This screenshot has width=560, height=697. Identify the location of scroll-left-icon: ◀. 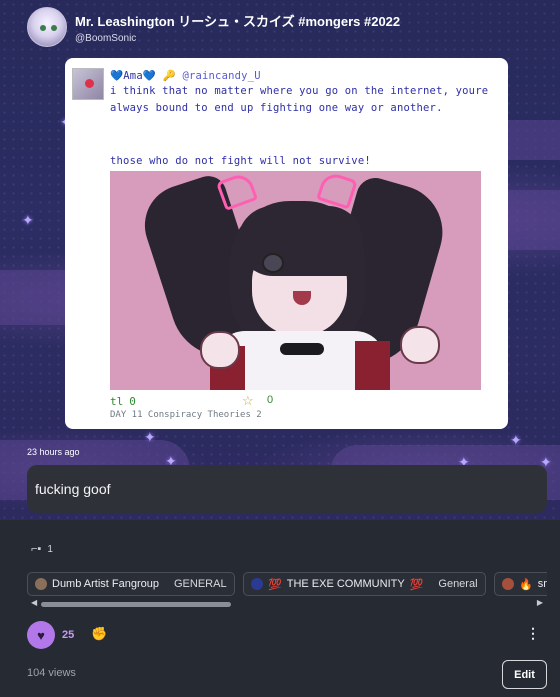
(34, 602).